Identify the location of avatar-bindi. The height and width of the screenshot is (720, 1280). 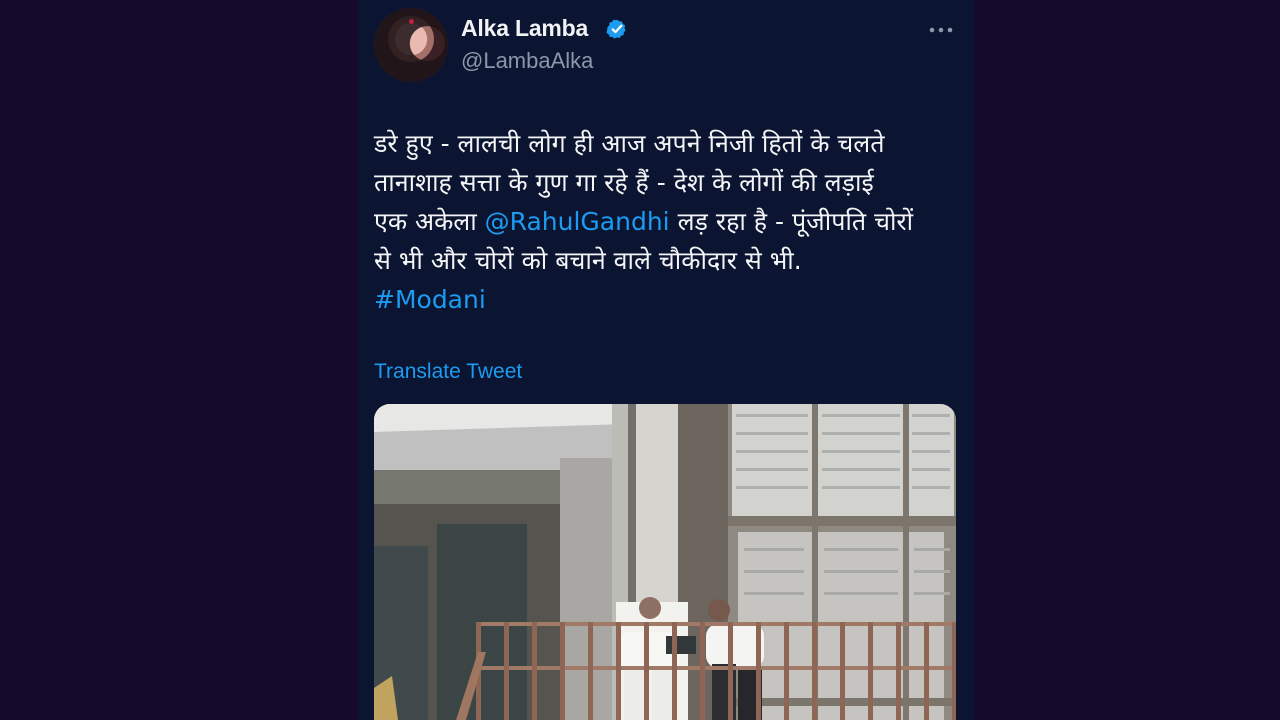
(411, 21).